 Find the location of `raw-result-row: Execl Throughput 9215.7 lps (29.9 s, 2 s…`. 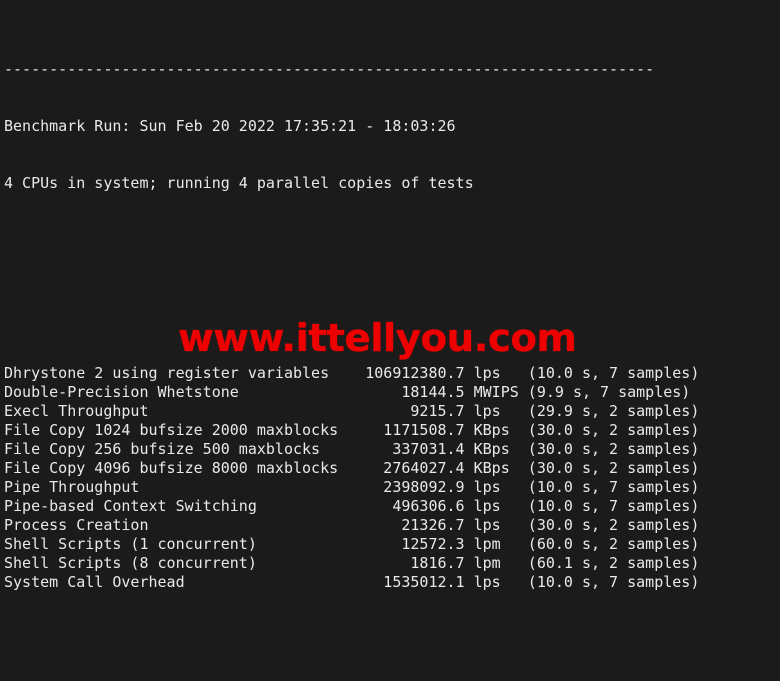

raw-result-row: Execl Throughput 9215.7 lps (29.9 s, 2 s… is located at coordinates (352, 411).